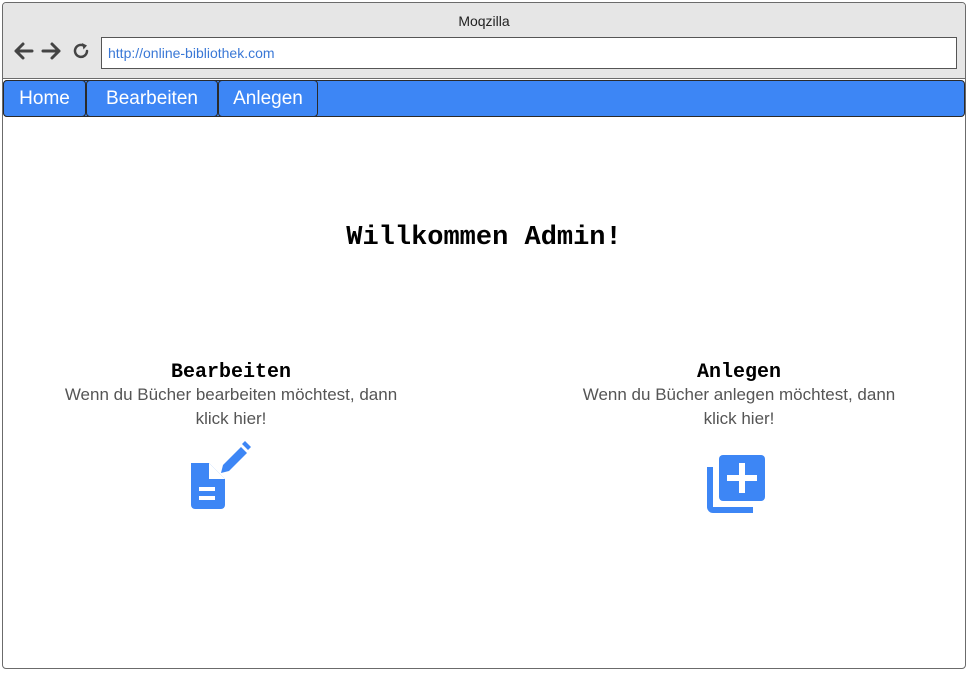 The image size is (971, 675). What do you see at coordinates (231, 372) in the screenshot?
I see `edit-card-title: Bearbeiten` at bounding box center [231, 372].